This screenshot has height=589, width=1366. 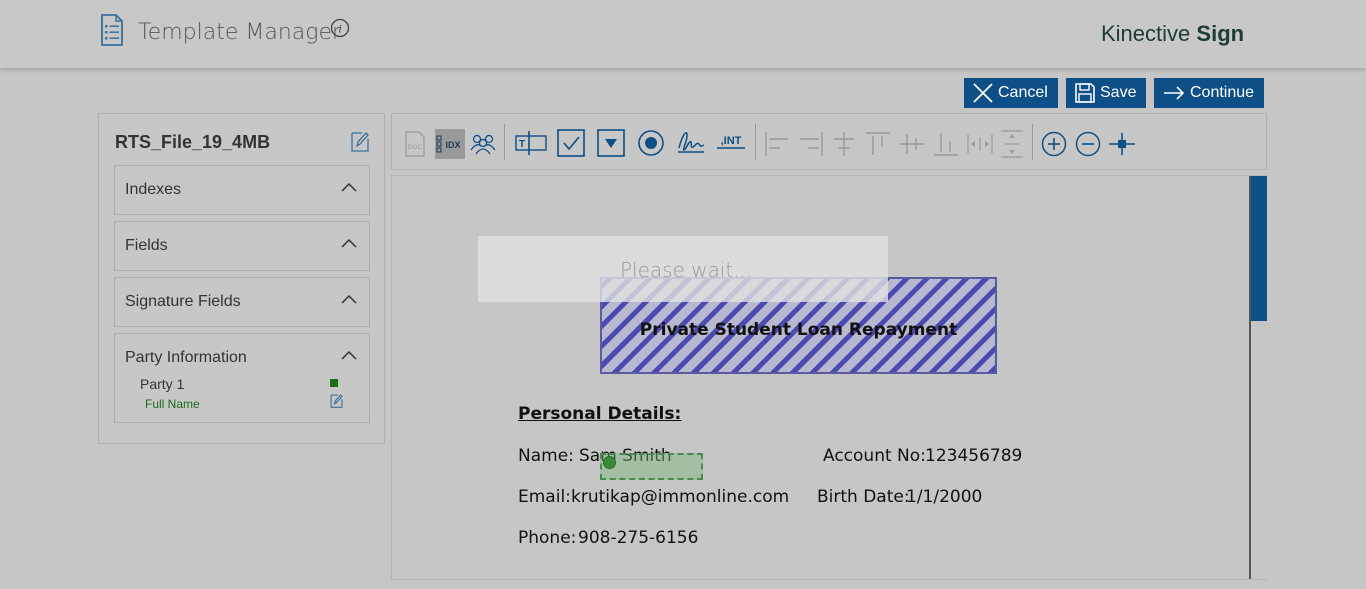 What do you see at coordinates (974, 456) in the screenshot?
I see `account-value: 123456789` at bounding box center [974, 456].